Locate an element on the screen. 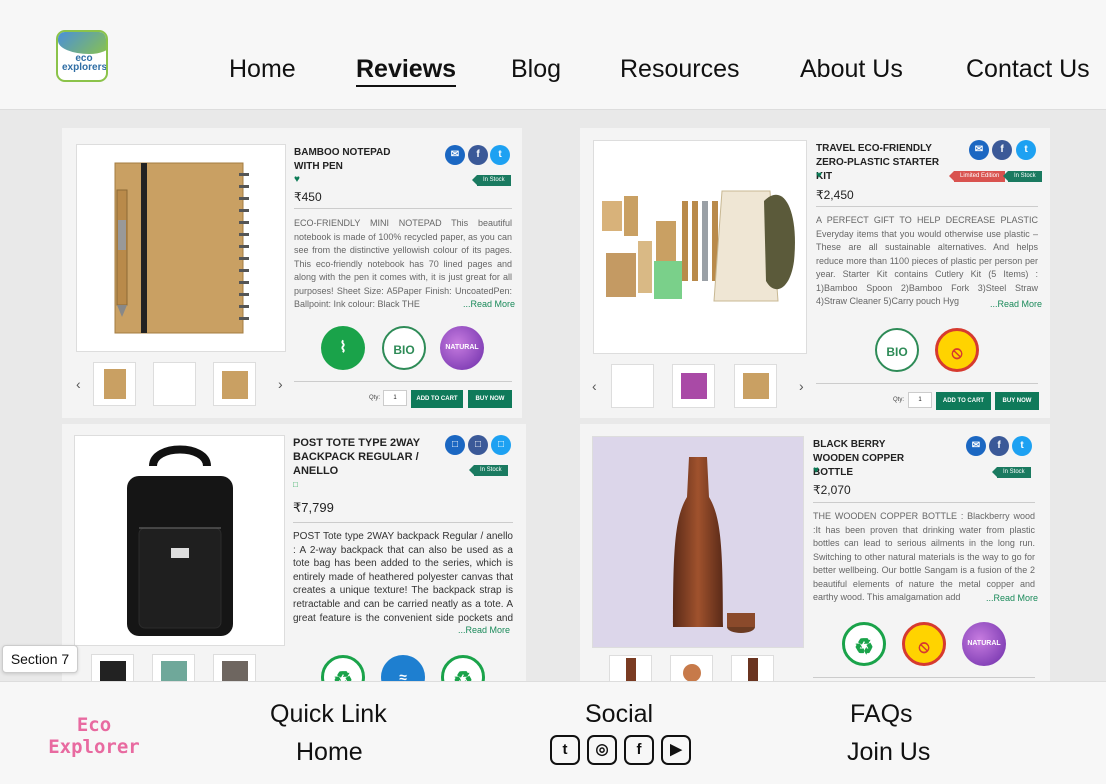 The height and width of the screenshot is (784, 1106). bamboo-icon: ⌇ is located at coordinates (343, 348).